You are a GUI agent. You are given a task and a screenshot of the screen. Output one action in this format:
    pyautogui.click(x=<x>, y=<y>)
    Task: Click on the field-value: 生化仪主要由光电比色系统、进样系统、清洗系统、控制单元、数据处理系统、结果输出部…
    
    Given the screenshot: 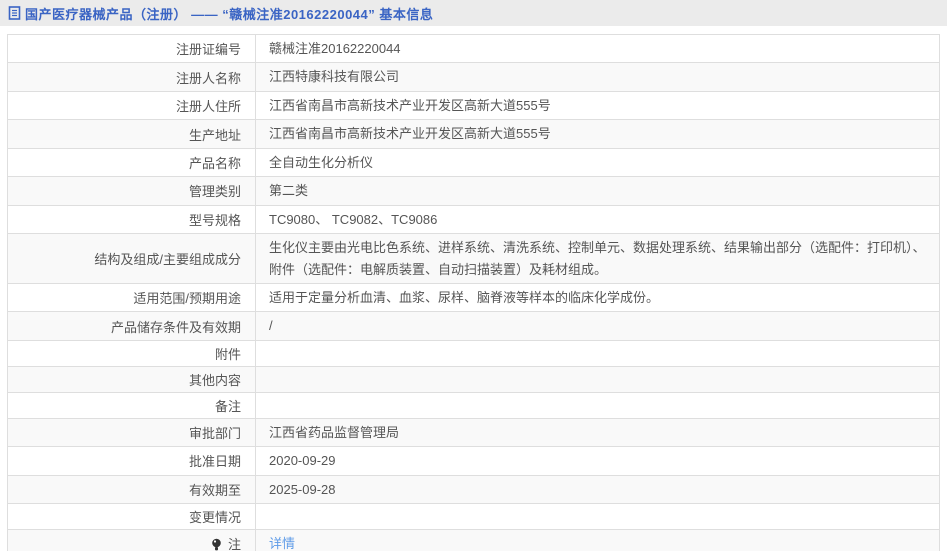 What is the action you would take?
    pyautogui.click(x=597, y=258)
    